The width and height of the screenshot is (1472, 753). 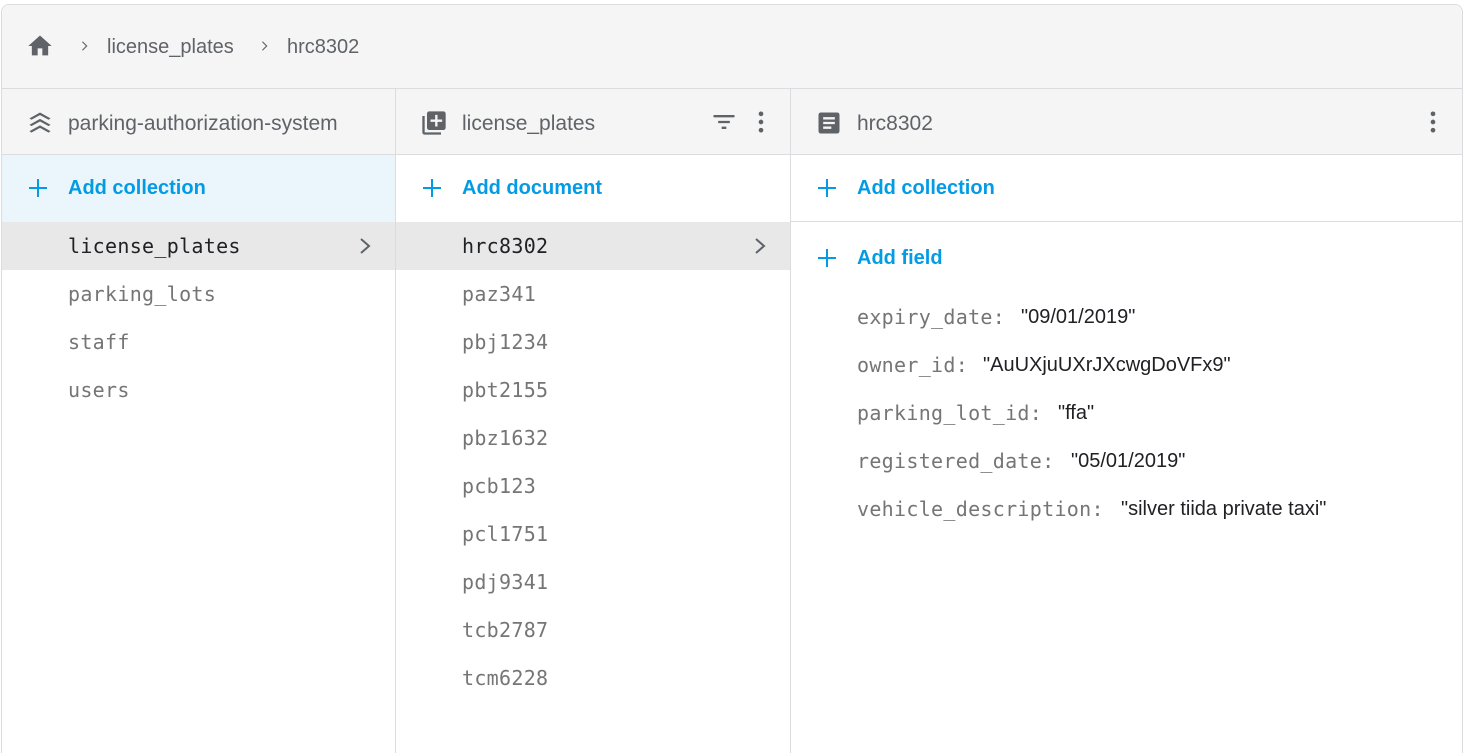 I want to click on add-field-label: Add field, so click(x=900, y=258).